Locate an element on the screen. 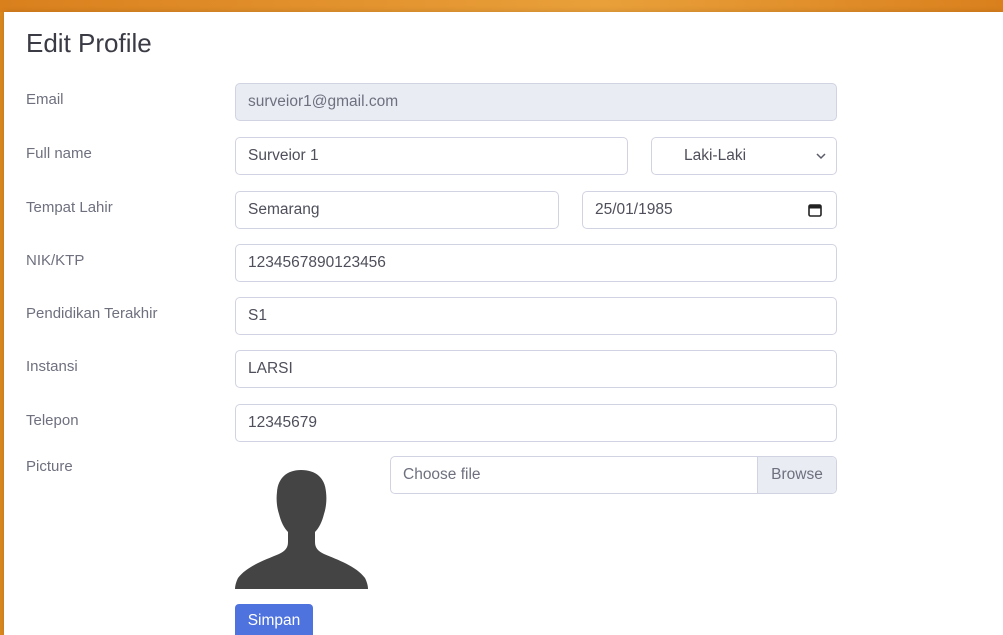  browse-button: Browse is located at coordinates (796, 475).